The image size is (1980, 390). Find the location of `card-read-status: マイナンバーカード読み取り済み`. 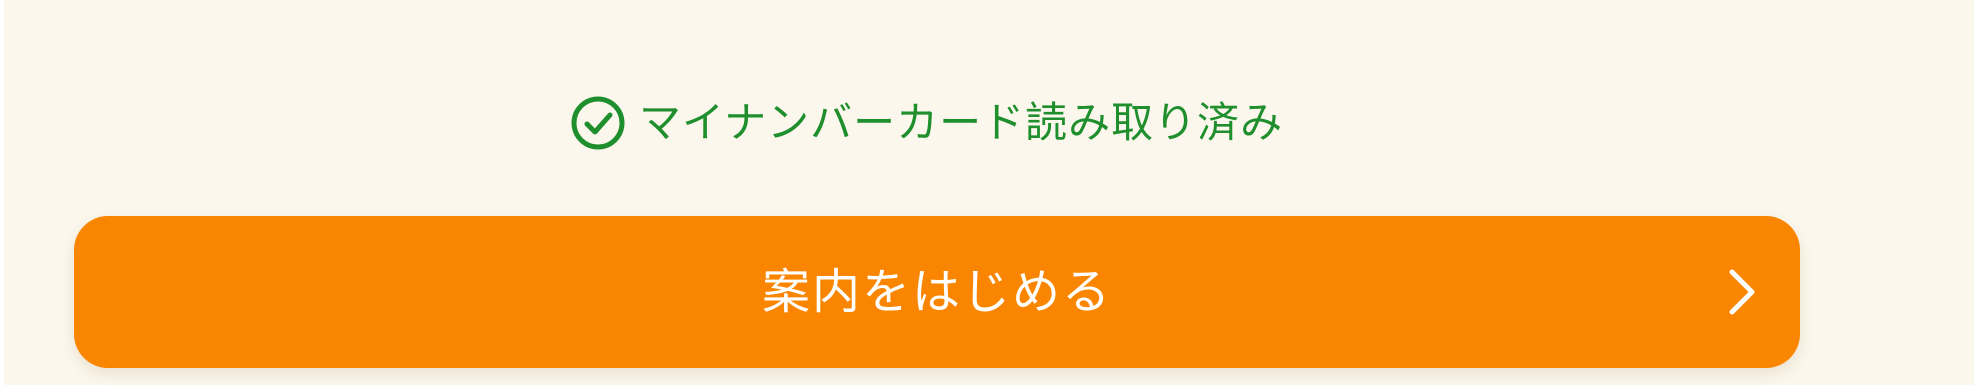

card-read-status: マイナンバーカード読み取り済み is located at coordinates (926, 123).